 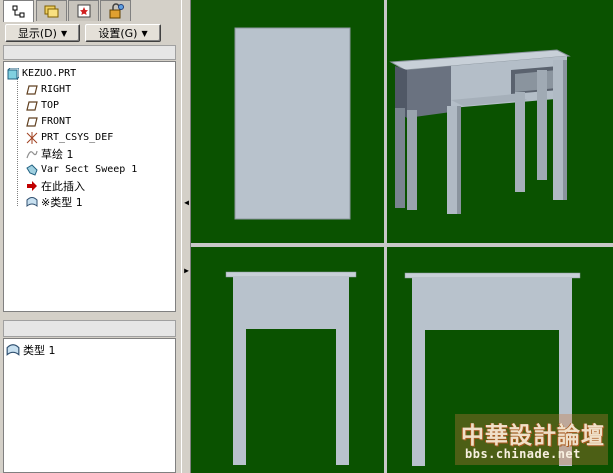 What do you see at coordinates (62, 202) in the screenshot?
I see `tree-item-label: ※类型 1` at bounding box center [62, 202].